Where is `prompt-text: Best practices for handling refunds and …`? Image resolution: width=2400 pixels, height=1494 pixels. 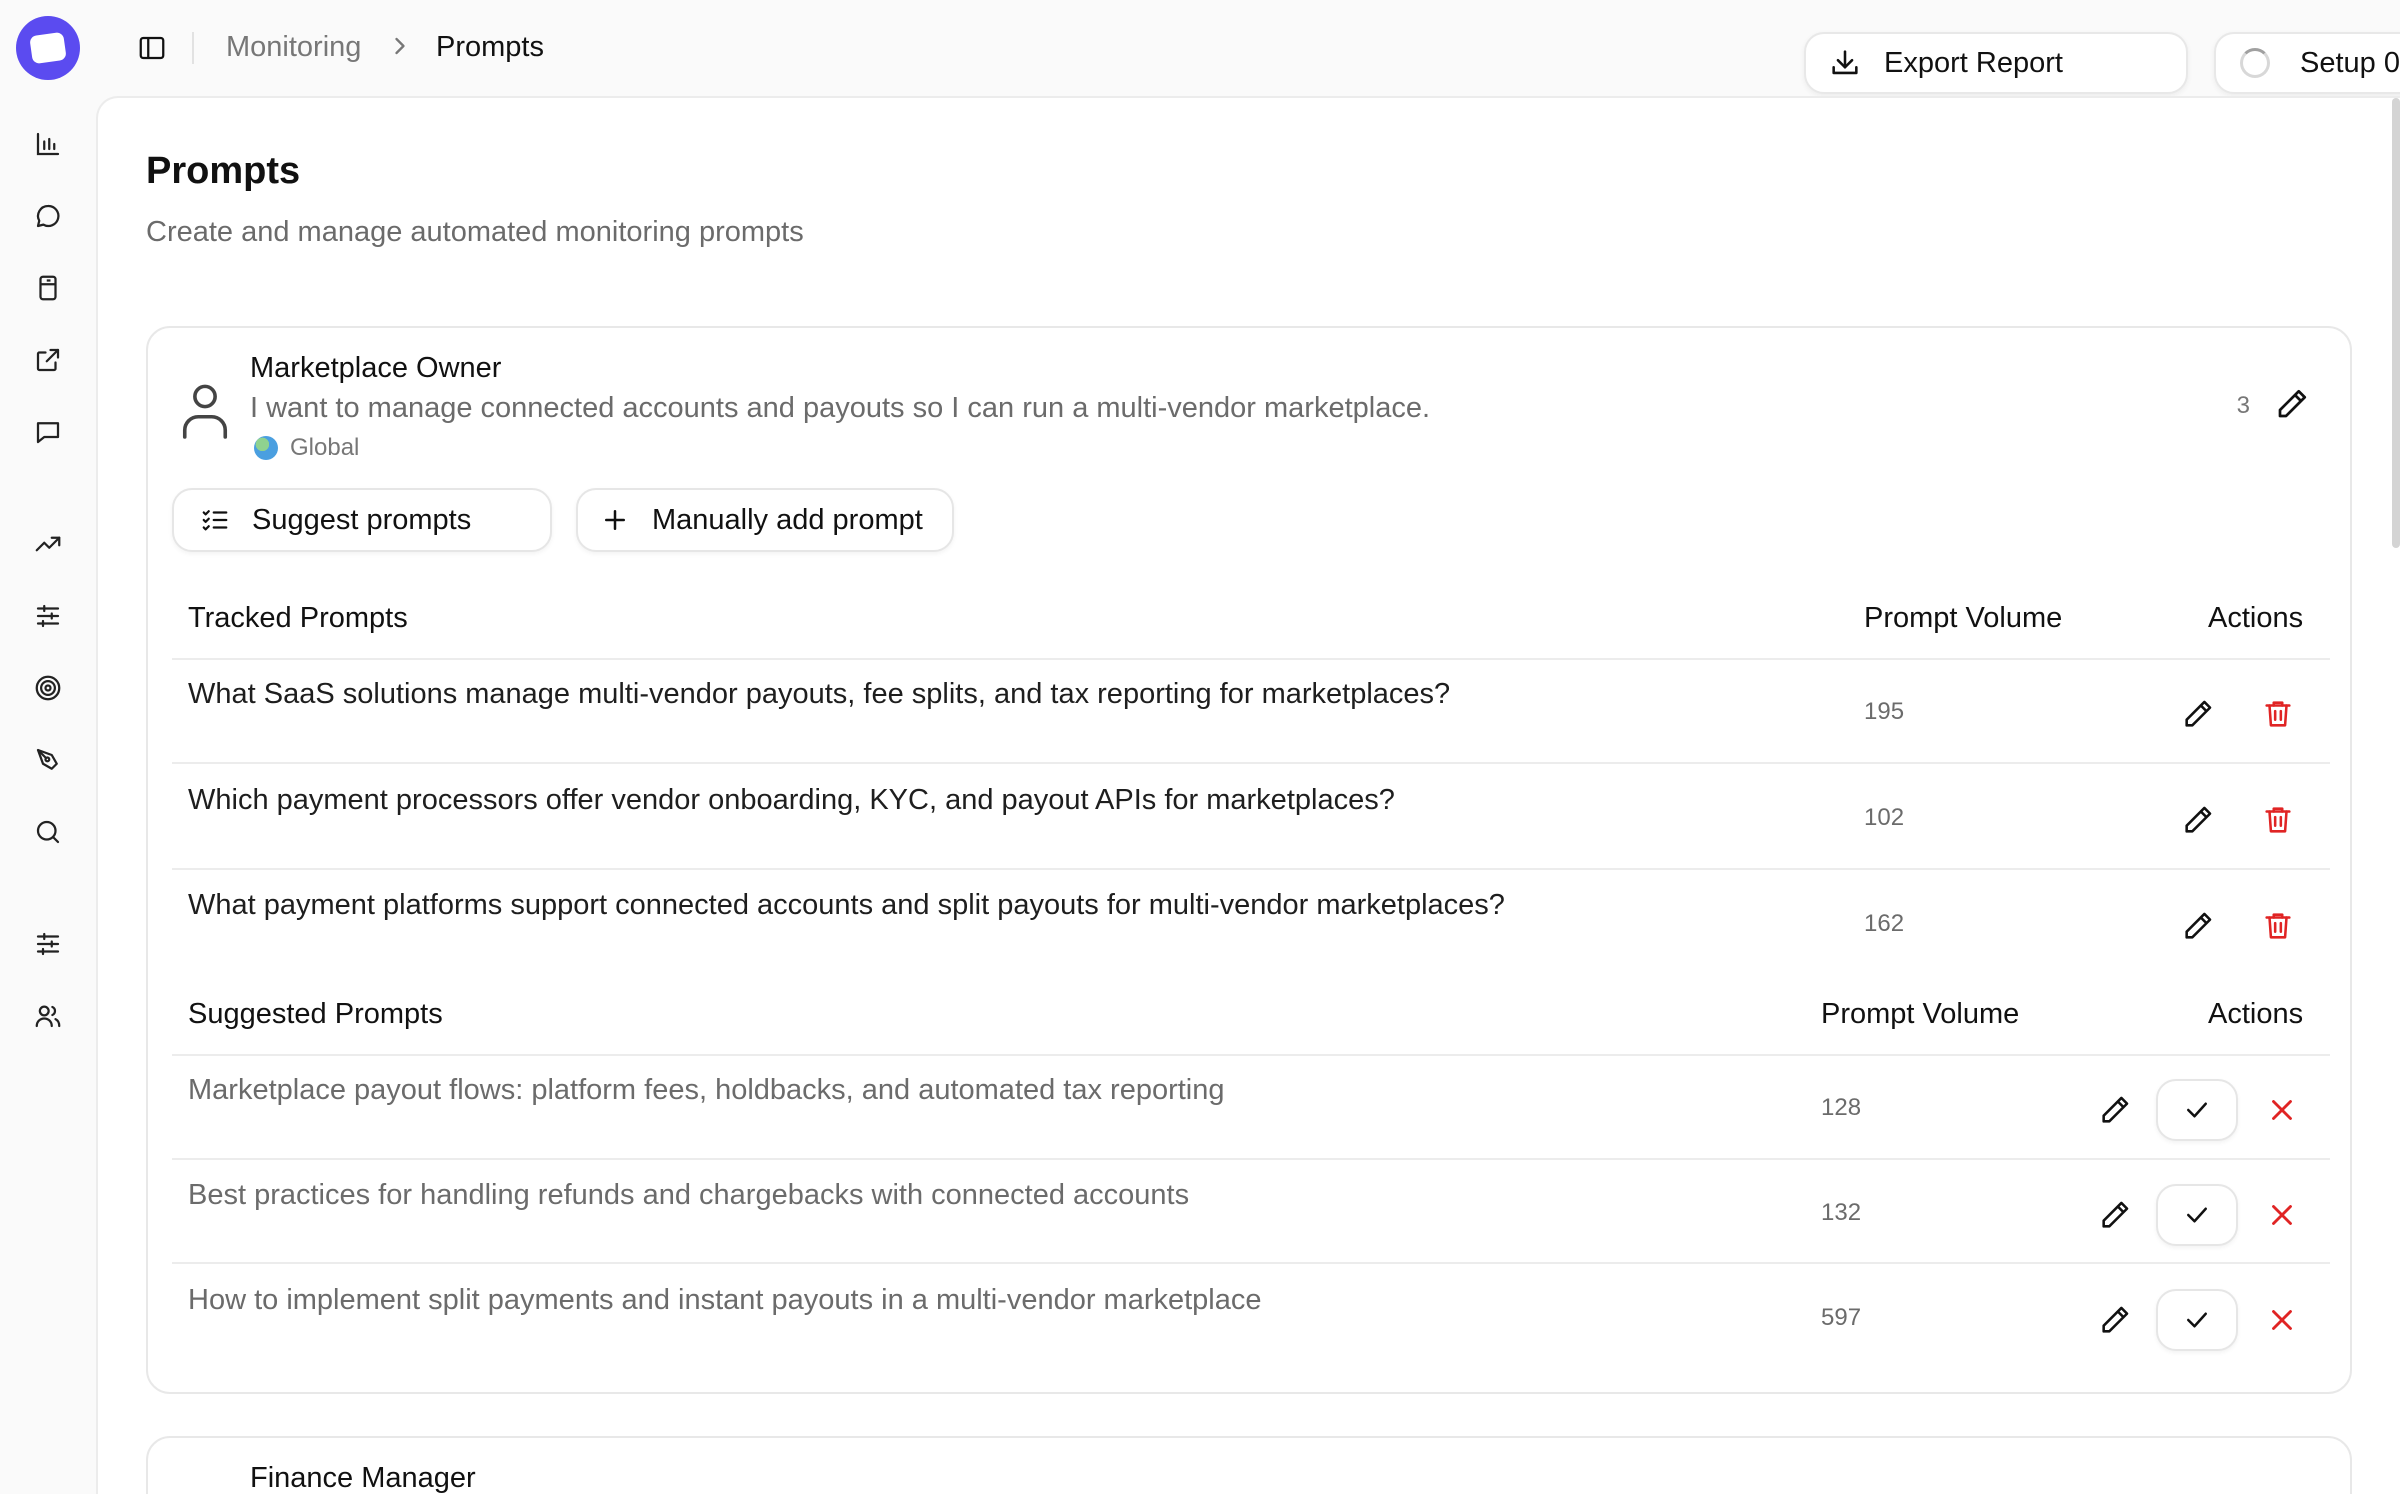
prompt-text: Best practices for handling refunds and … is located at coordinates (689, 1195).